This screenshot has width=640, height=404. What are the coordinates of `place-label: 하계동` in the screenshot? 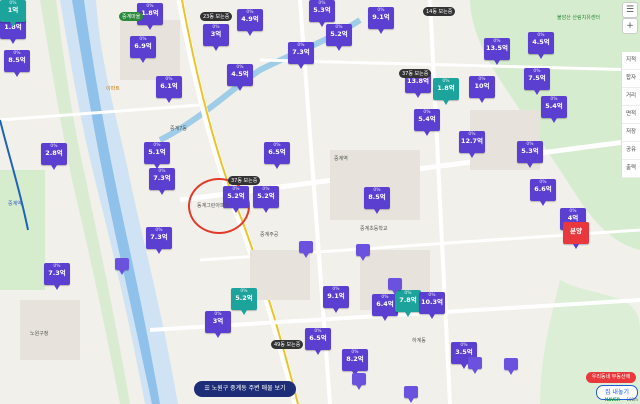 It's located at (419, 341).